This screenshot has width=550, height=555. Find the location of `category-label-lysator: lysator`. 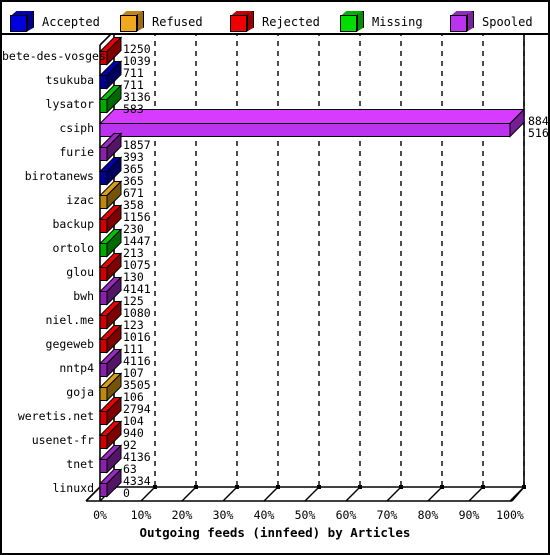

category-label-lysator: lysator is located at coordinates (69, 104).